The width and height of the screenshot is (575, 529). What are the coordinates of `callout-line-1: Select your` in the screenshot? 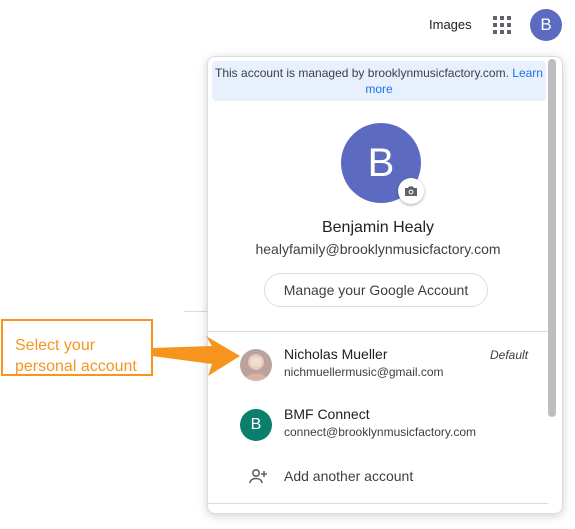 It's located at (55, 345).